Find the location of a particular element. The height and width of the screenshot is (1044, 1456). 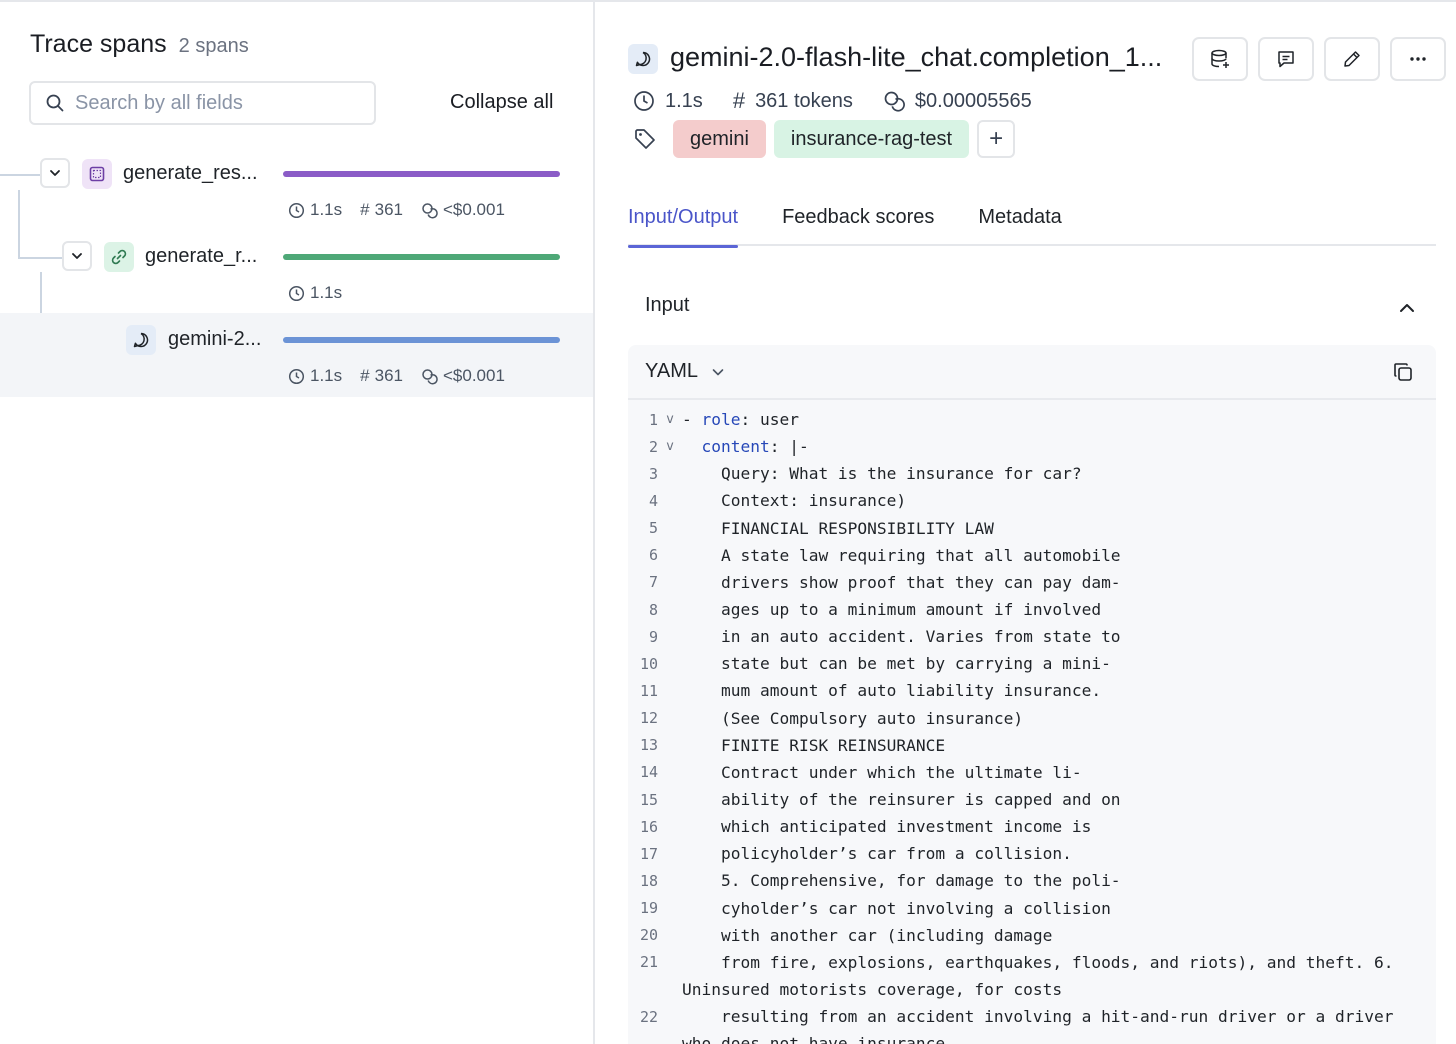

line-number: 19 is located at coordinates (648, 908).